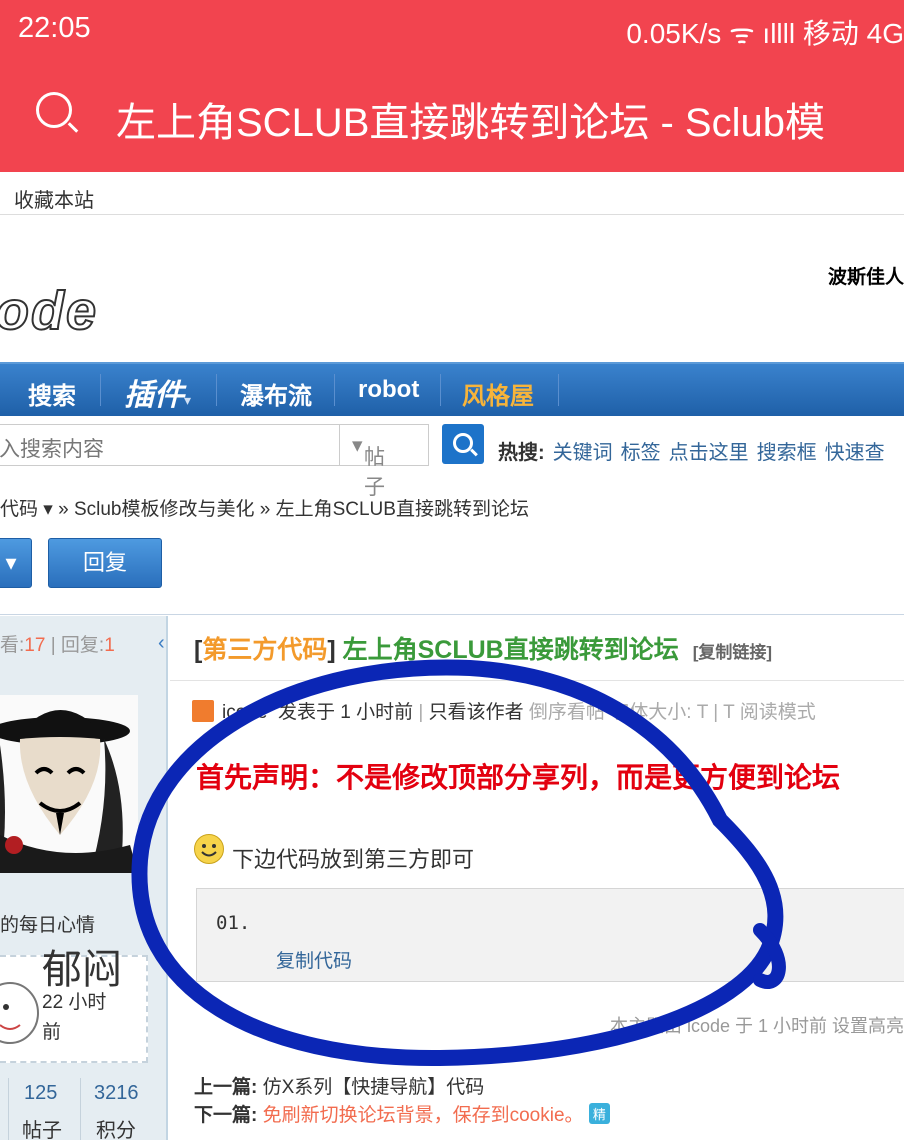  What do you see at coordinates (54, 198) in the screenshot?
I see `bookmark-site-link: 收藏本站` at bounding box center [54, 198].